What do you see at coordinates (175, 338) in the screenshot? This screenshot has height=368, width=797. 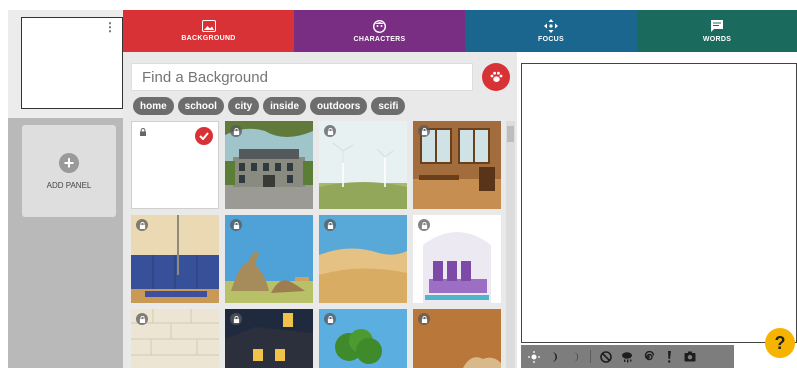 I see `background-tile-brick-wall` at bounding box center [175, 338].